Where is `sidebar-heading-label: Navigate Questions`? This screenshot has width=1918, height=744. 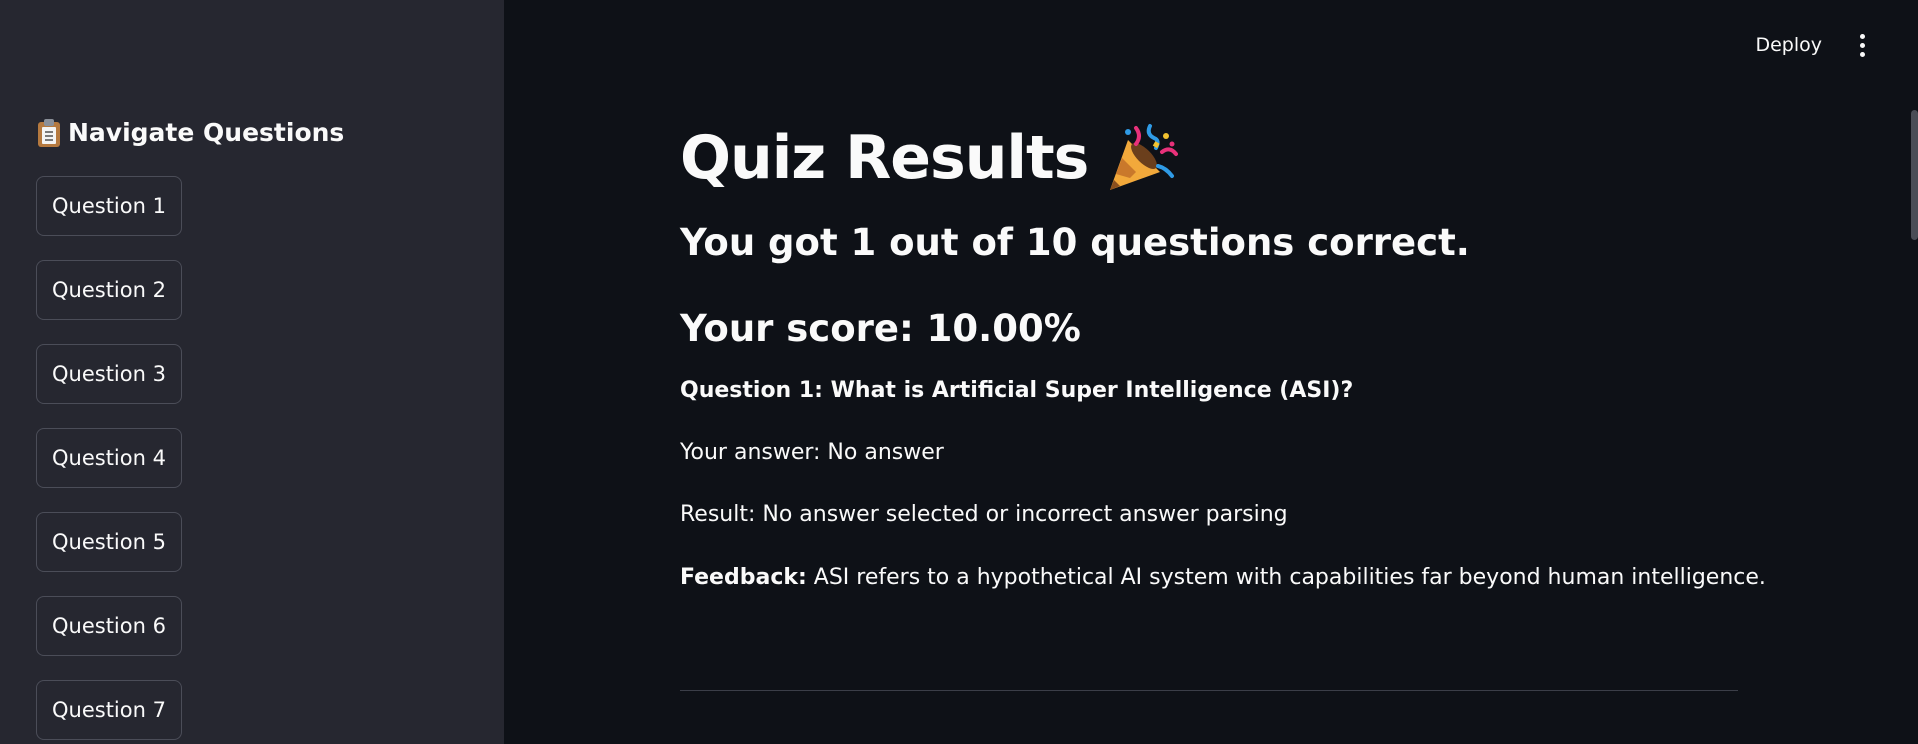
sidebar-heading-label: Navigate Questions is located at coordinates (206, 132).